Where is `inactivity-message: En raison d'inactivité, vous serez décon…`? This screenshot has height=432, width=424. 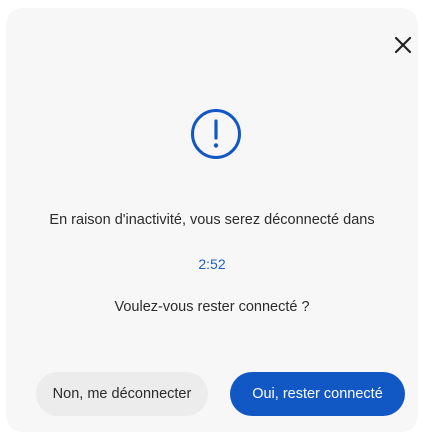
inactivity-message: En raison d'inactivité, vous serez décon… is located at coordinates (212, 220).